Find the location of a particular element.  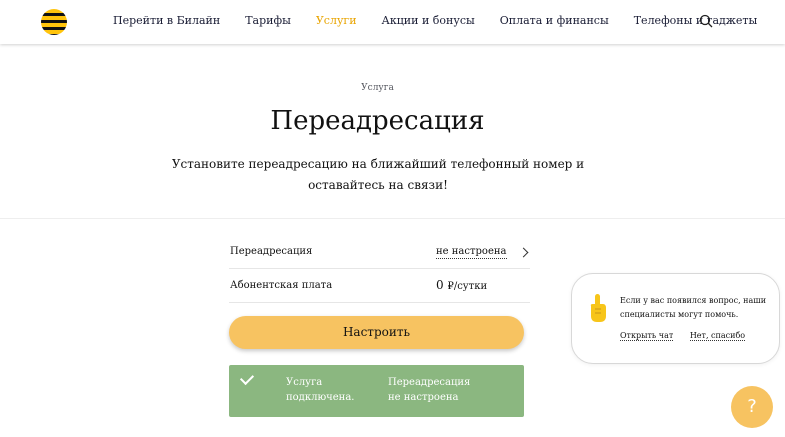

open-chat-link: Открыть чат is located at coordinates (647, 336).